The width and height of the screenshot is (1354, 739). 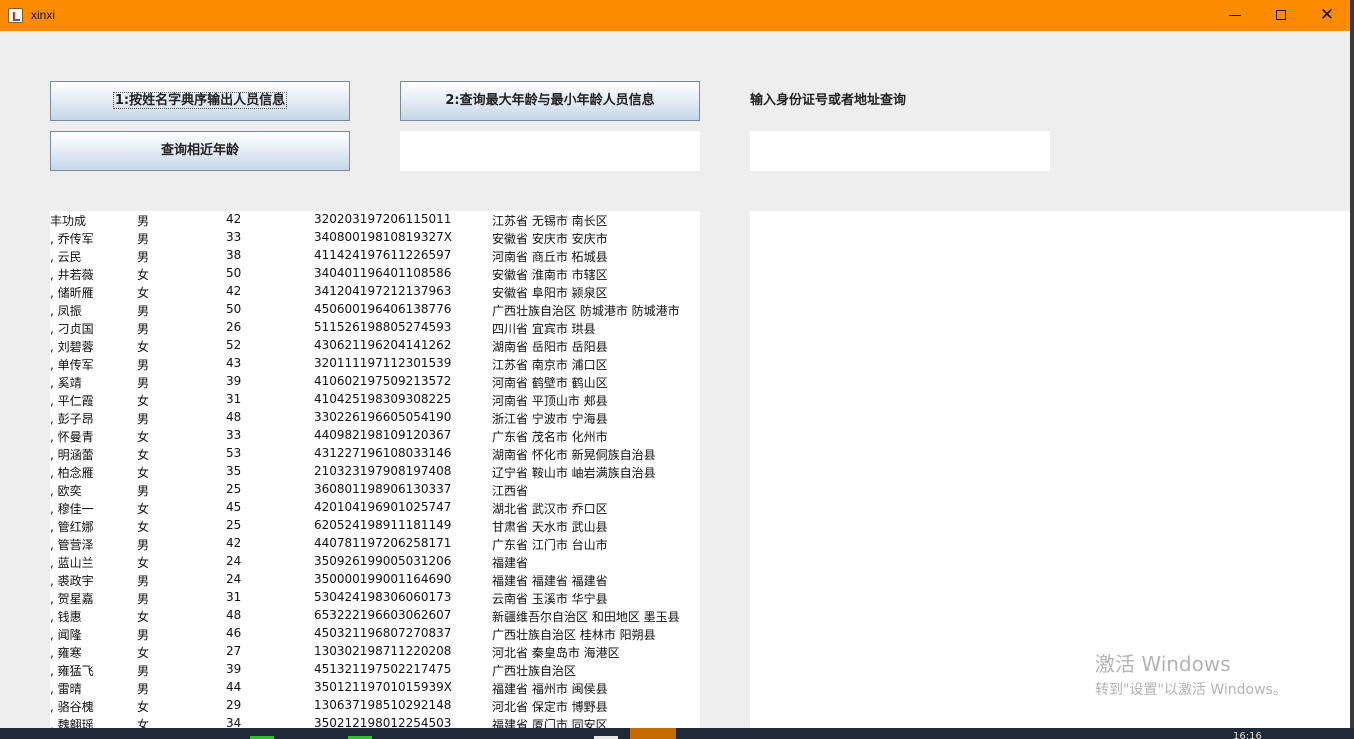 I want to click on person-name: , 管红娜, so click(x=72, y=527).